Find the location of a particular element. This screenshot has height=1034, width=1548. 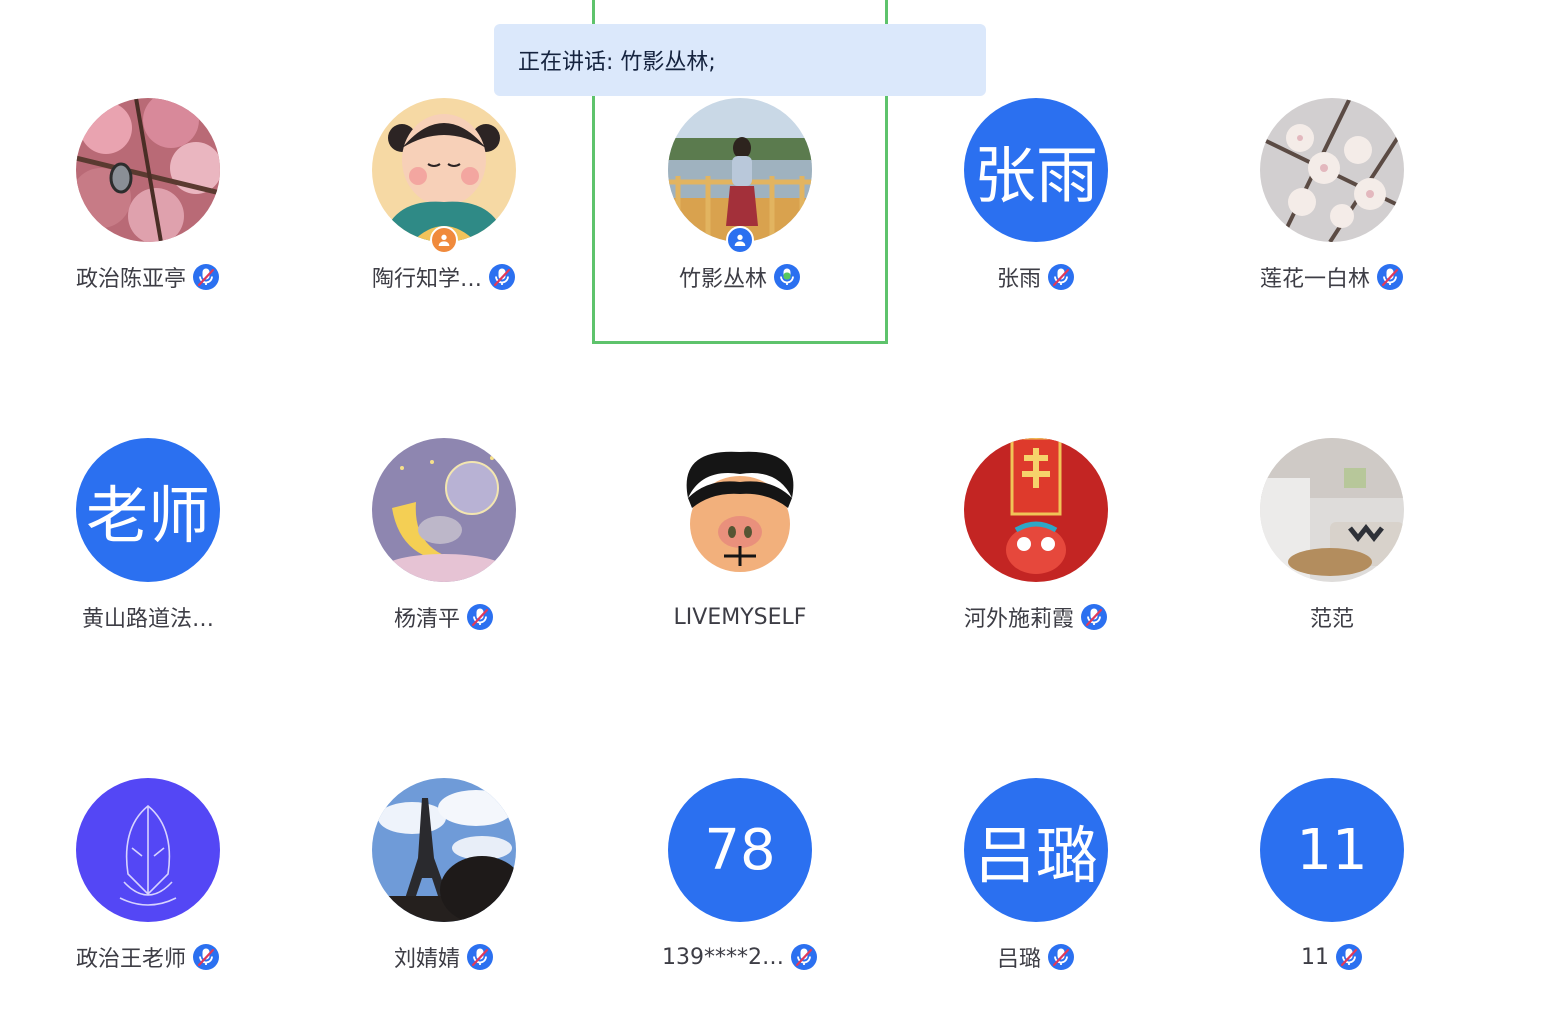

avatar-photo-white-blossom is located at coordinates (1332, 170).